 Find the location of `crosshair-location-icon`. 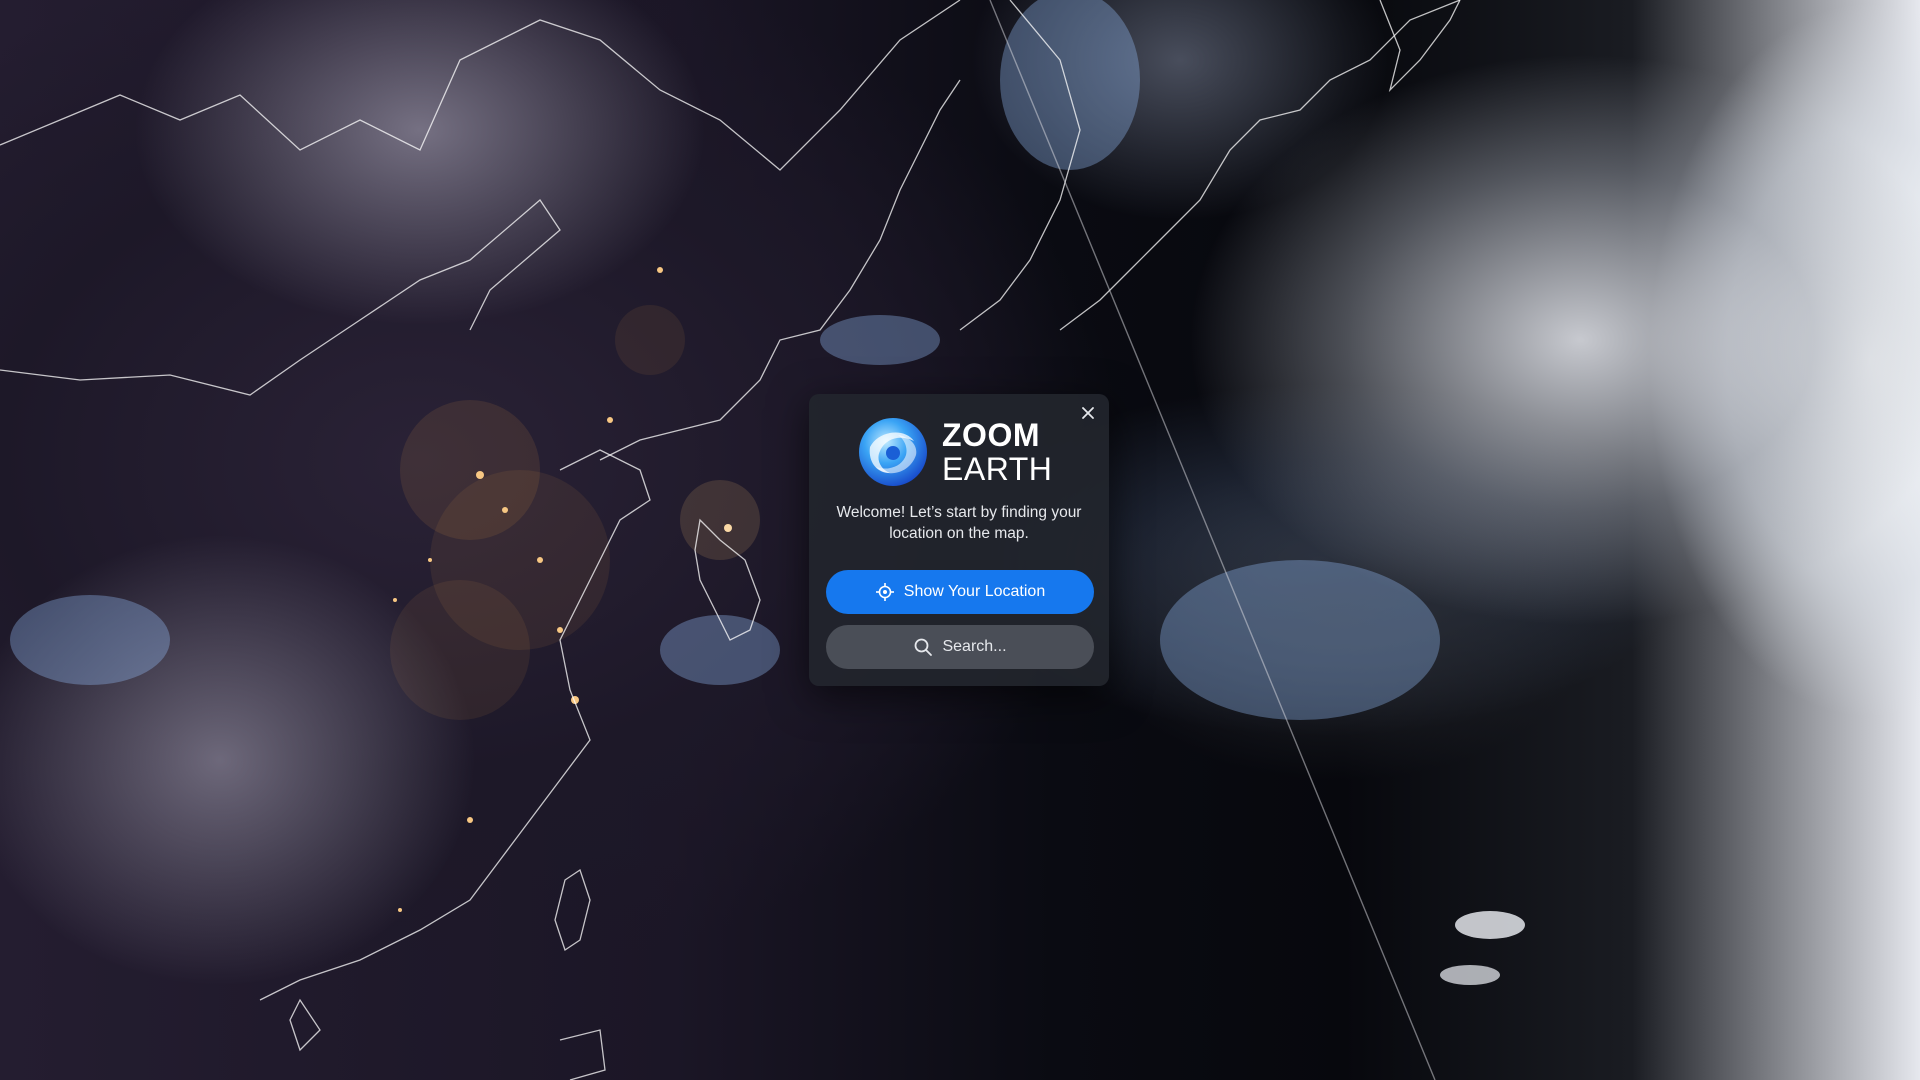

crosshair-location-icon is located at coordinates (884, 592).